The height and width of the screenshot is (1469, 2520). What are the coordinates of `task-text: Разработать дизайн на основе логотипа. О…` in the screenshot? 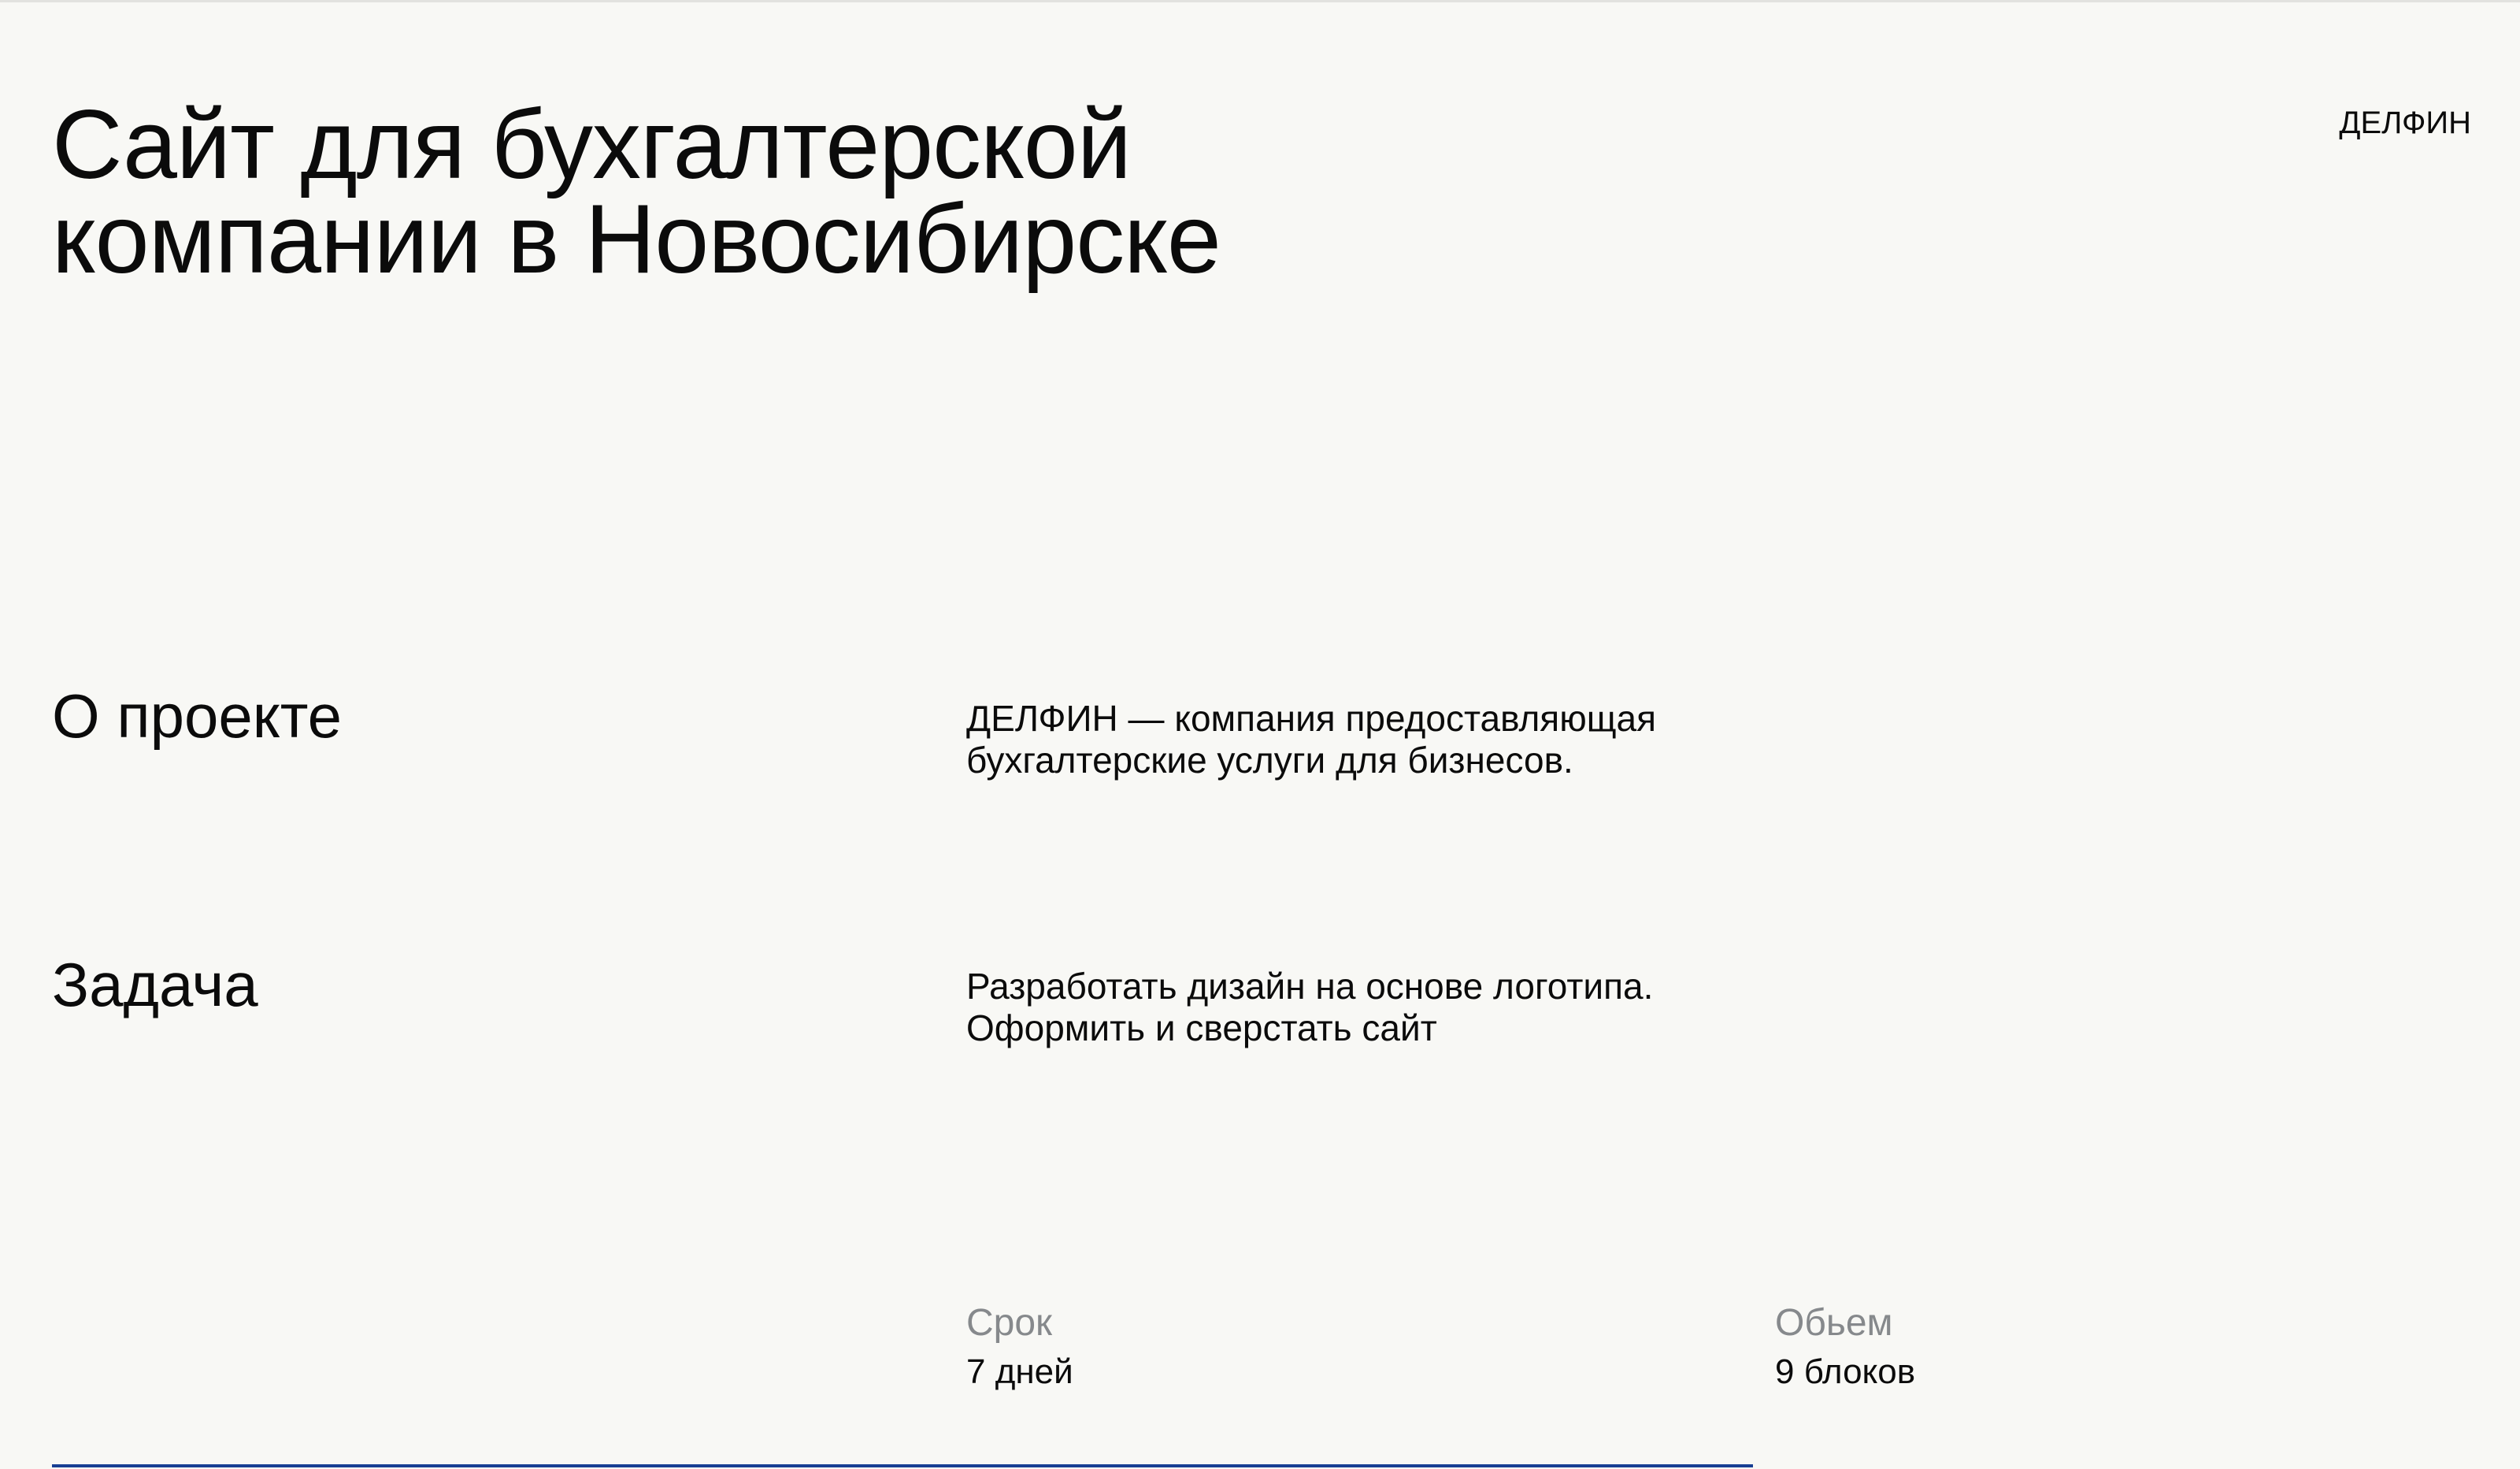 It's located at (1310, 1007).